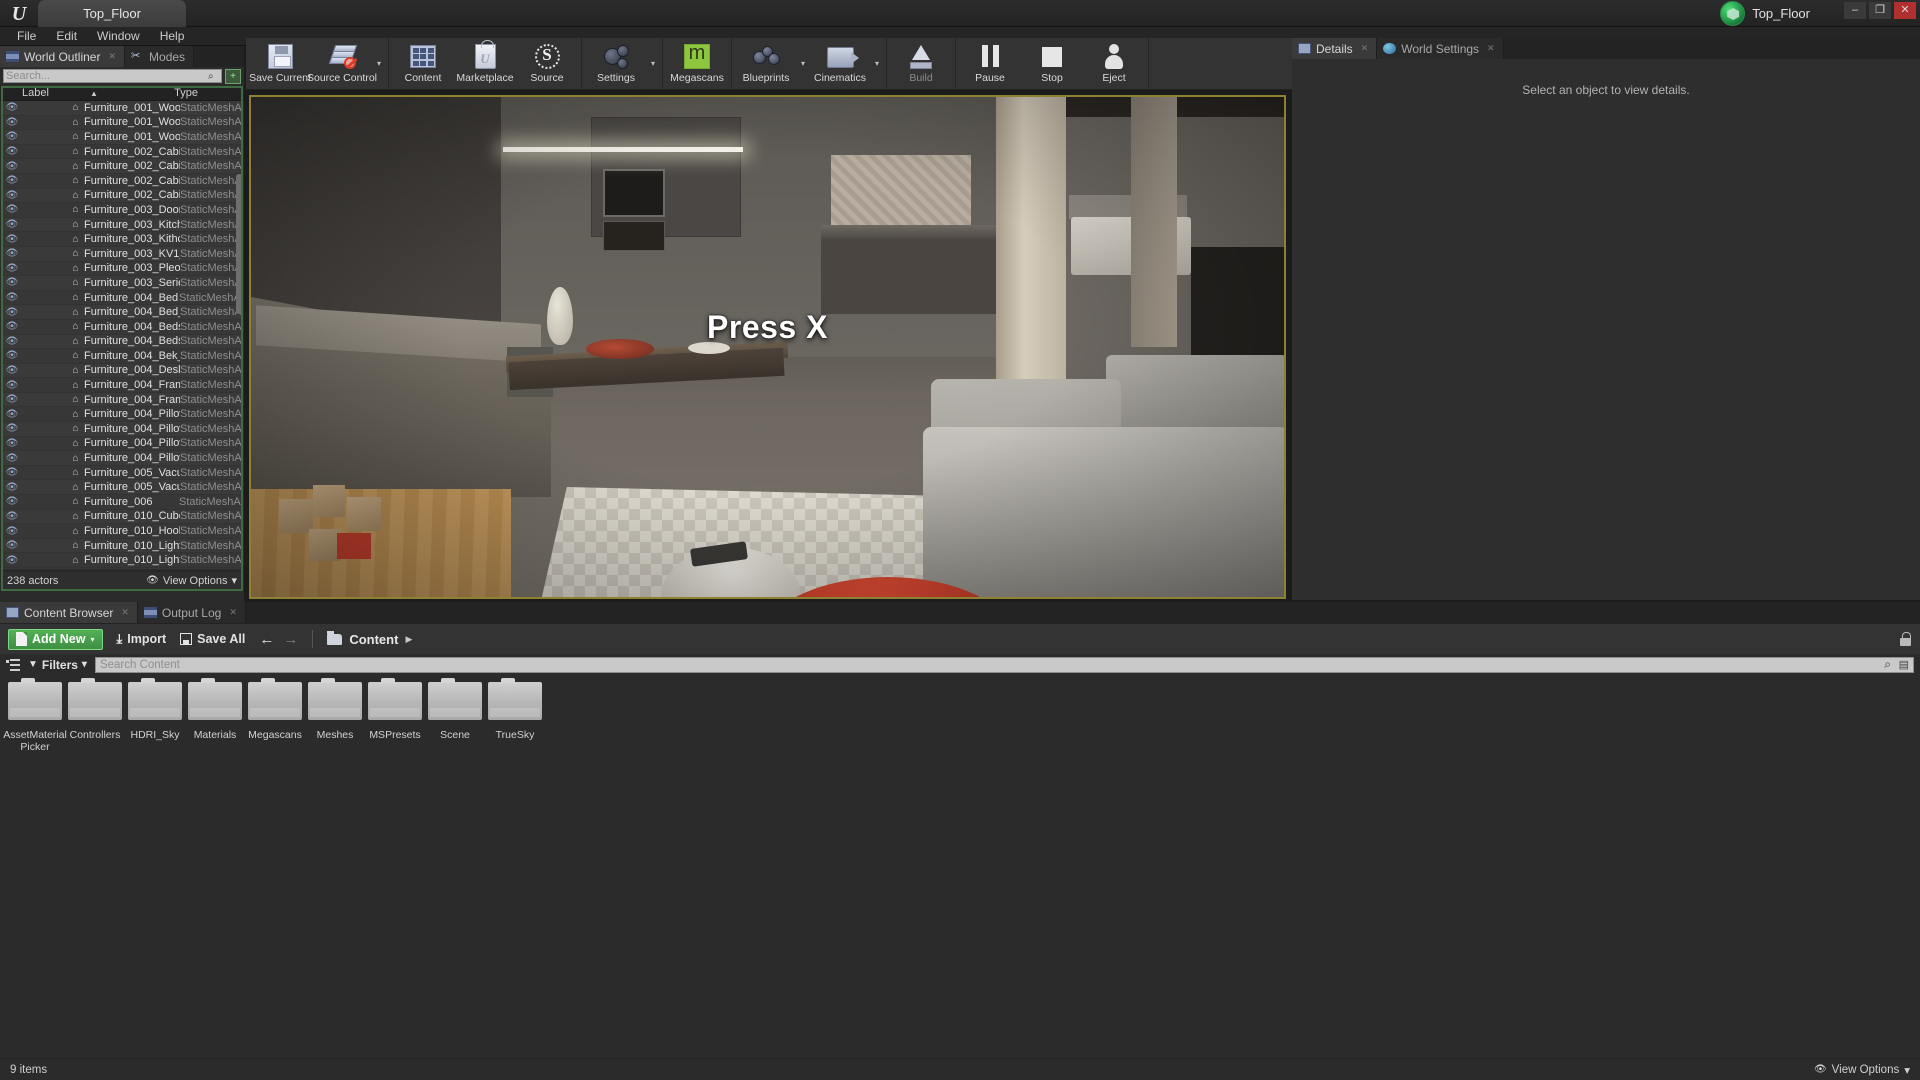 The image size is (1920, 1080). What do you see at coordinates (160, 56) in the screenshot?
I see `tab-modes: ✂ Modes` at bounding box center [160, 56].